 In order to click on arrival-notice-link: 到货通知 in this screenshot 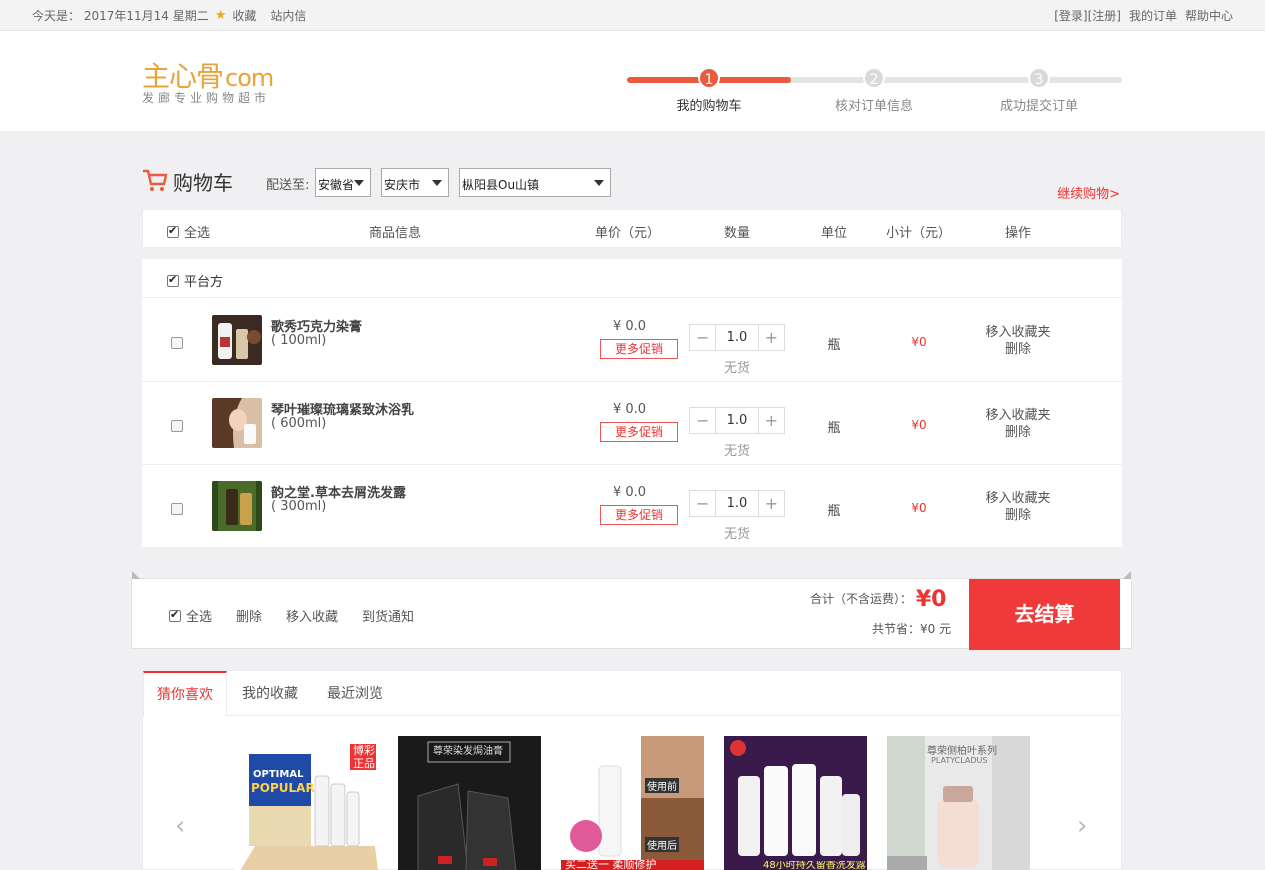, I will do `click(388, 615)`.